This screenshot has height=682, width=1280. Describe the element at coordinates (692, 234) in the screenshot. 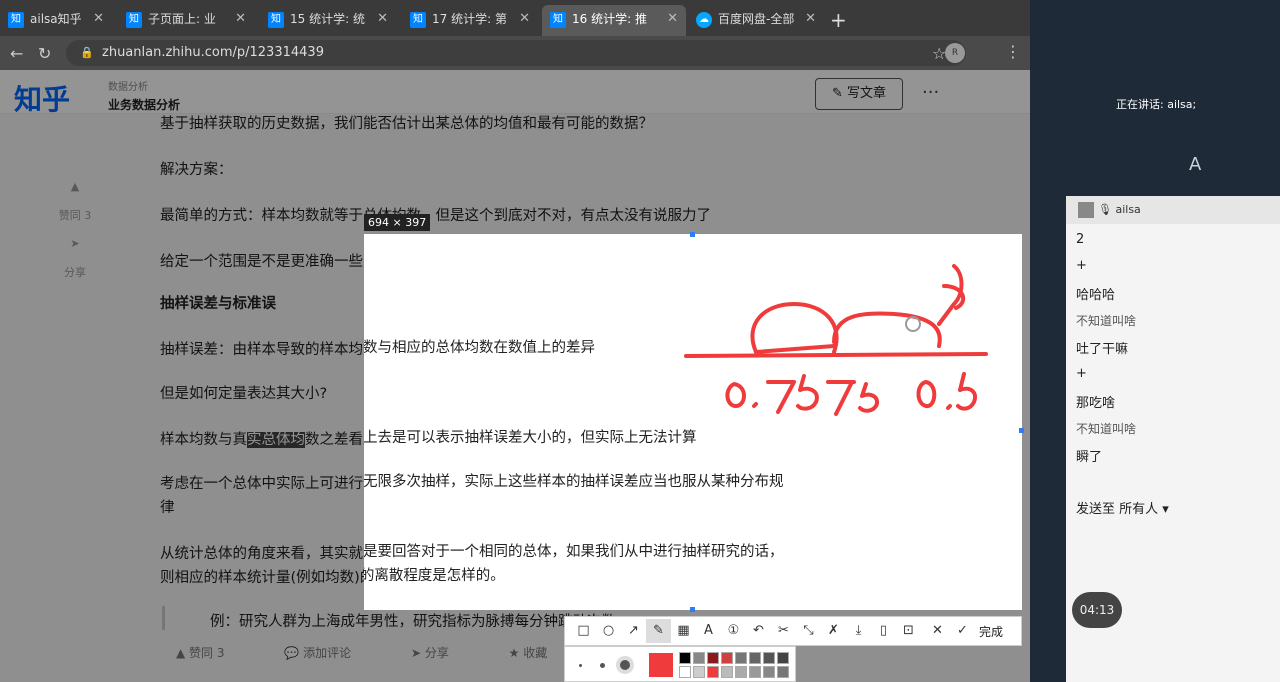

I see `resize-handle-top` at that location.